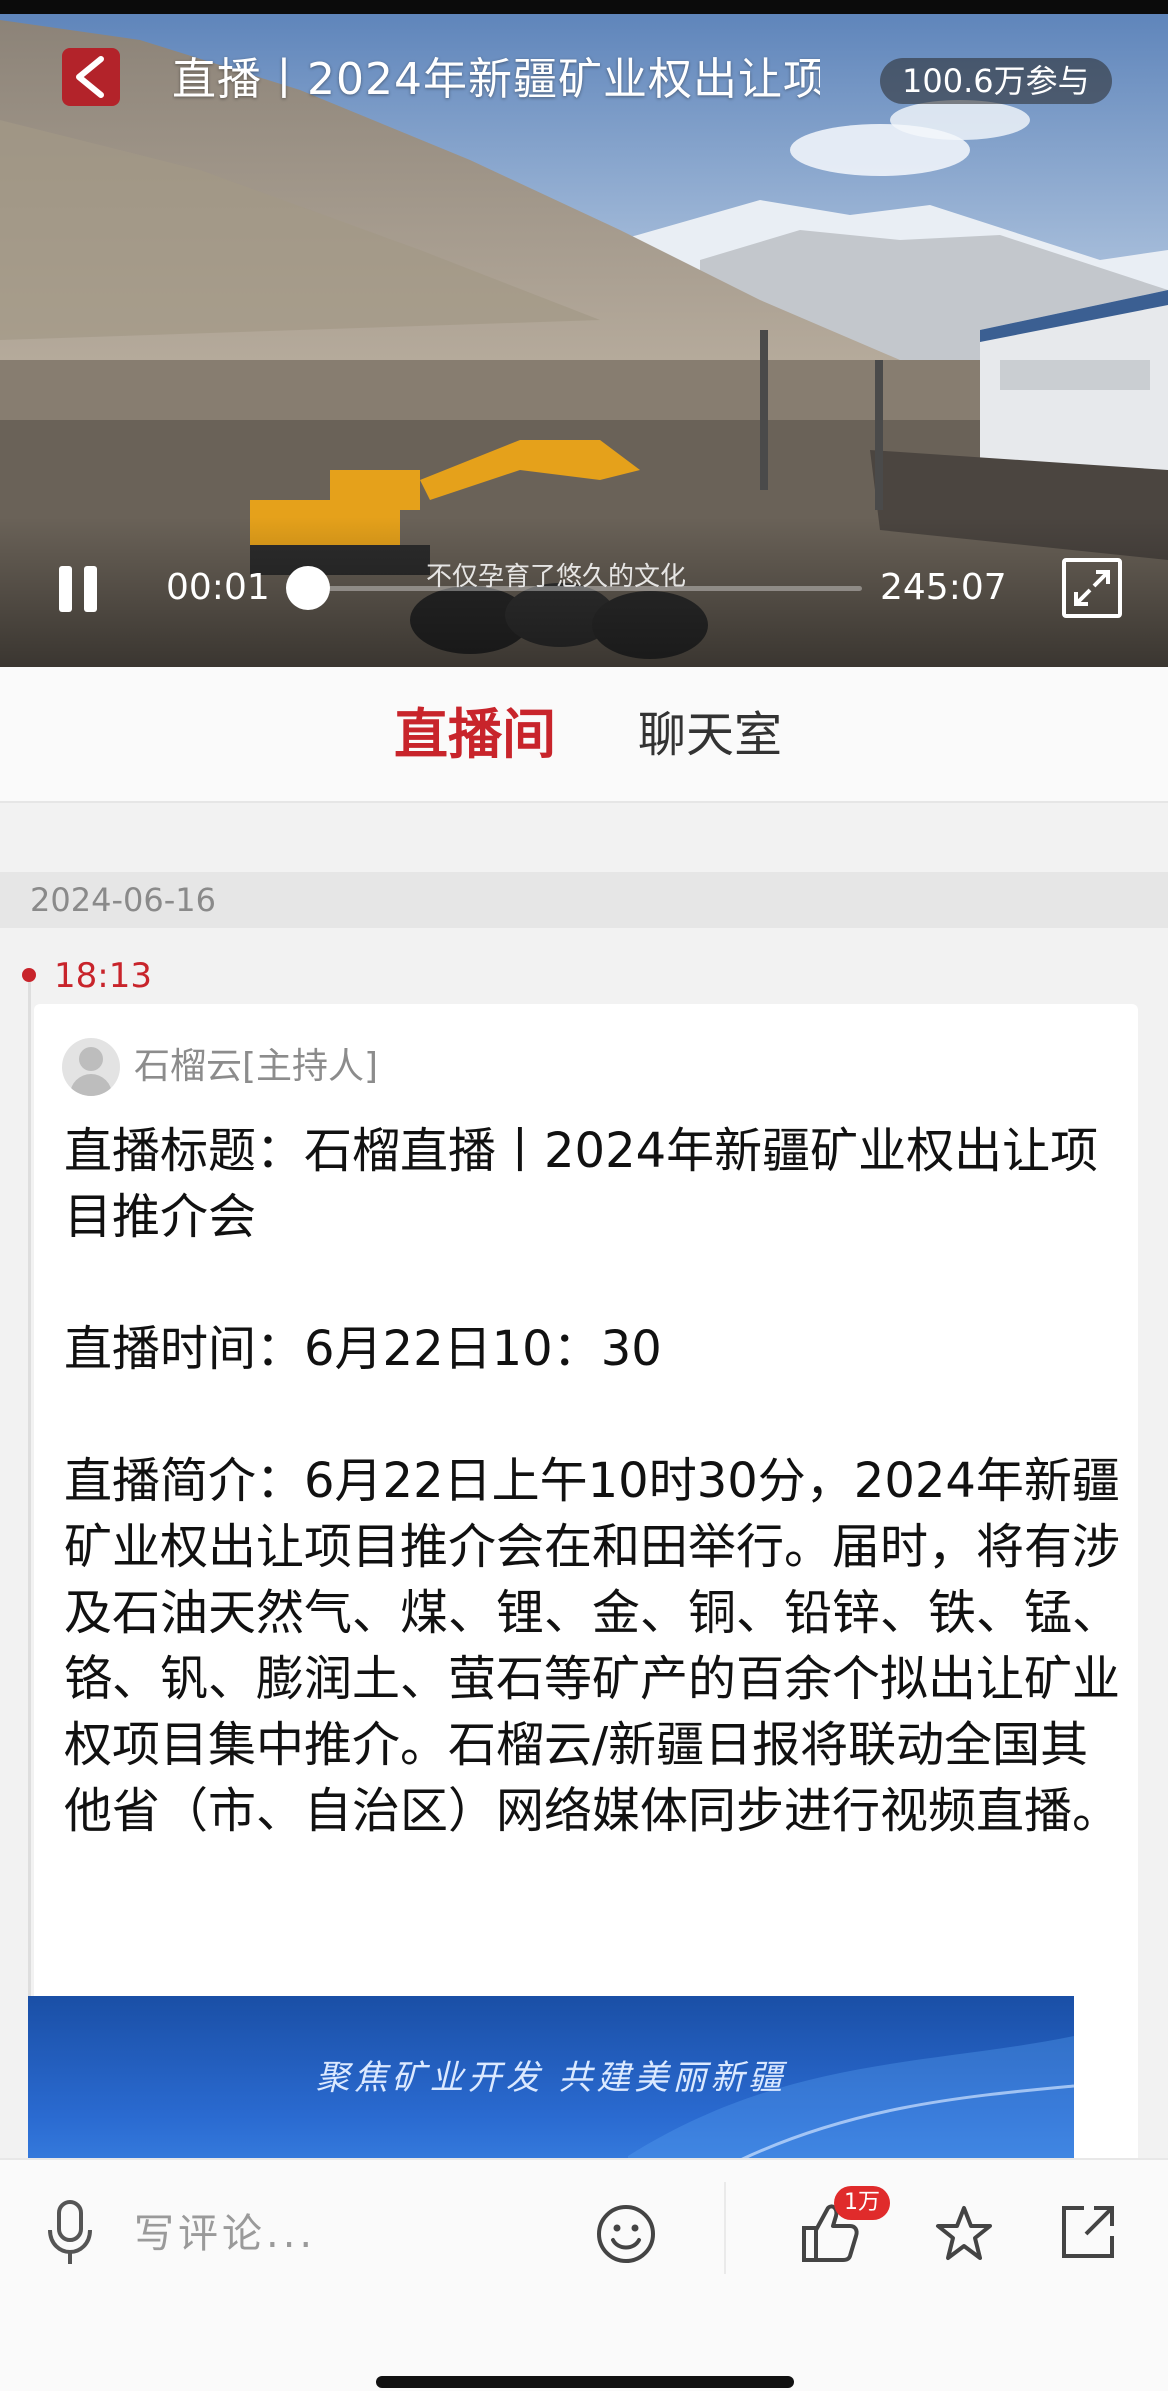 The image size is (1168, 2391). I want to click on host-name: 石榴云[主持人], so click(256, 1066).